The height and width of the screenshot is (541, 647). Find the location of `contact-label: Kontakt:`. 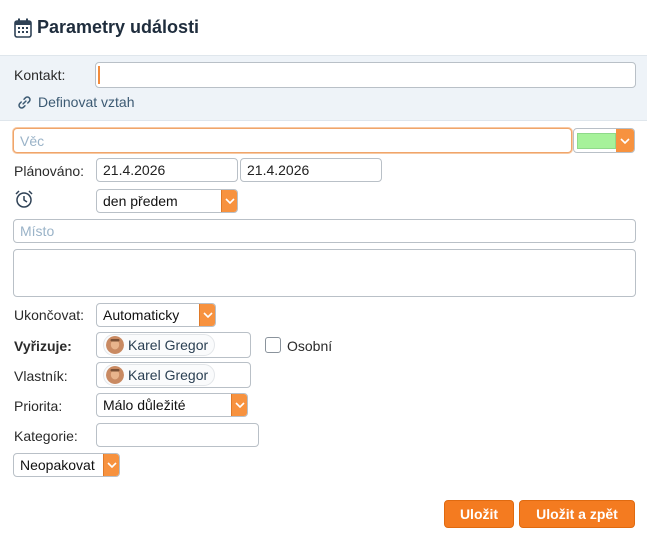

contact-label: Kontakt: is located at coordinates (40, 75).